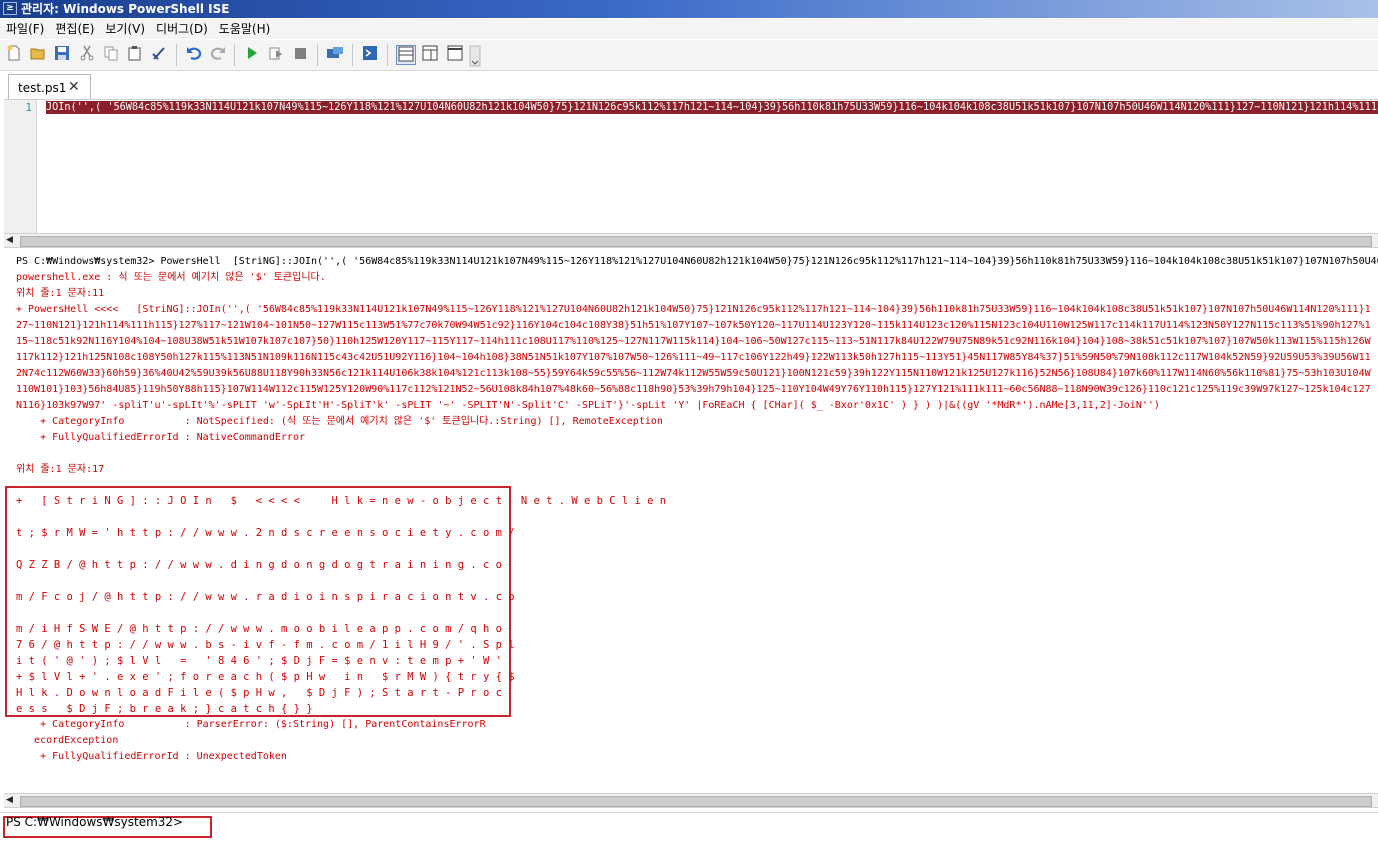  I want to click on redo-icon, so click(218, 54).